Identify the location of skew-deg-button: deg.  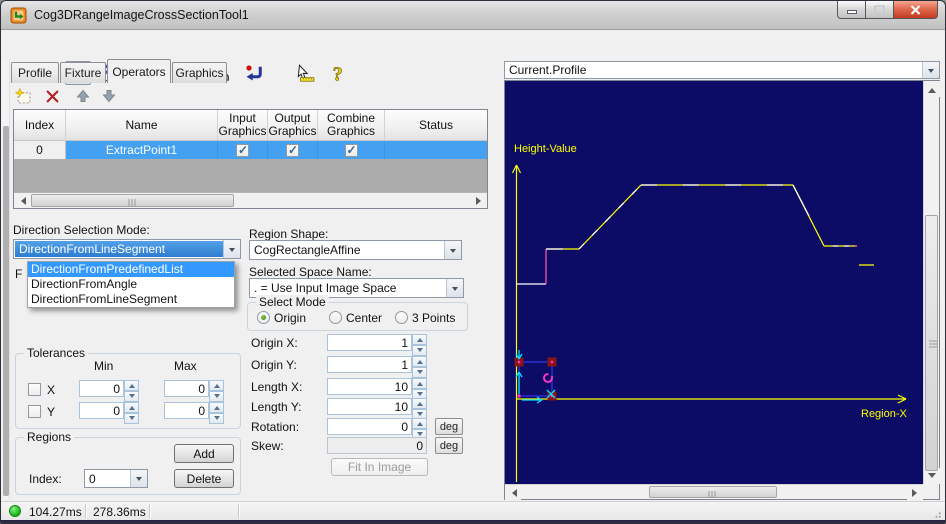
(449, 445).